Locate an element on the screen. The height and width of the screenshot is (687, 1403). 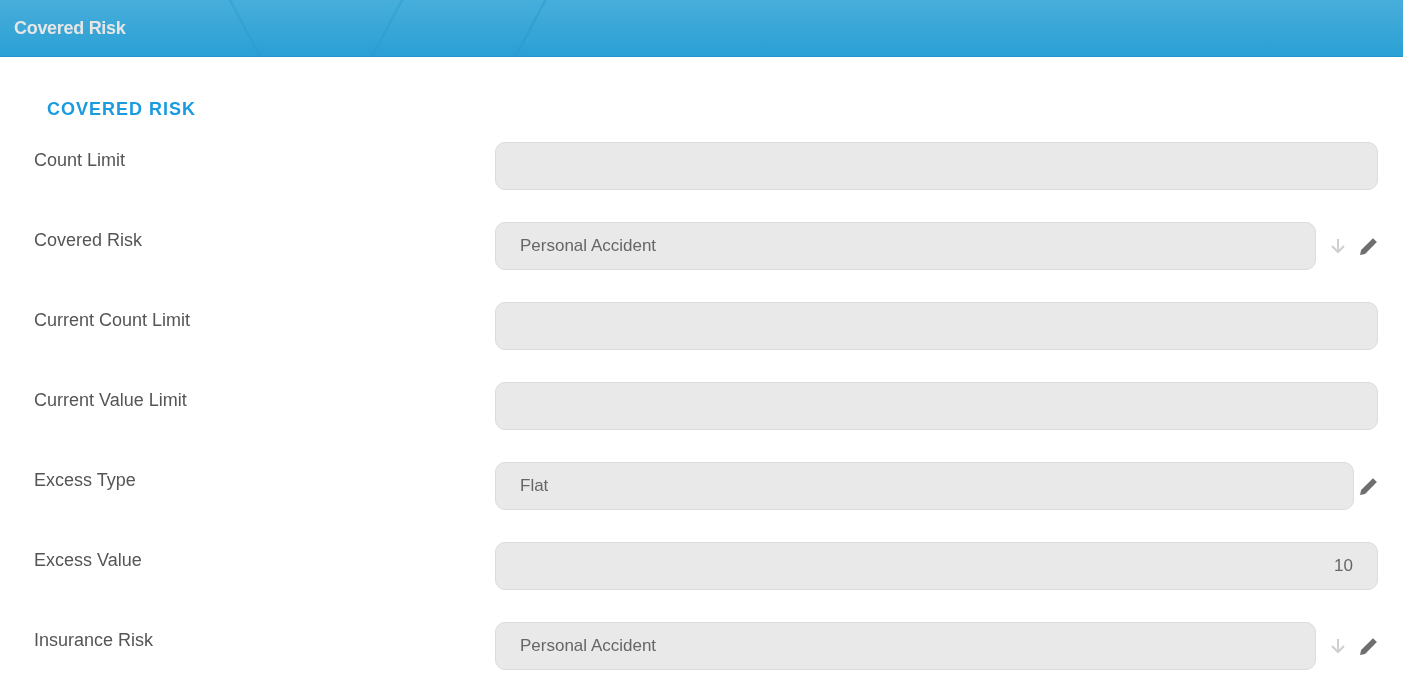
field-label: Current Value Limit is located at coordinates (111, 400).